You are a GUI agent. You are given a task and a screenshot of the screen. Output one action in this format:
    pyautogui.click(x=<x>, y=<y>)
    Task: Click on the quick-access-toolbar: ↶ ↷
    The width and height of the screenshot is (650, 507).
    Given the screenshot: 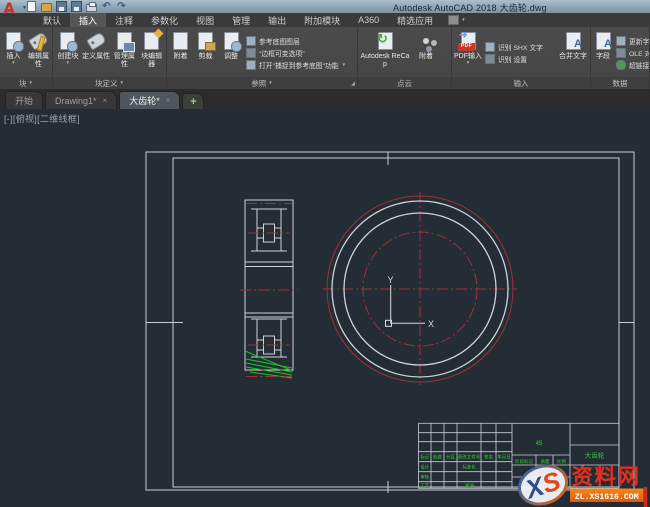 What is the action you would take?
    pyautogui.click(x=76, y=6)
    